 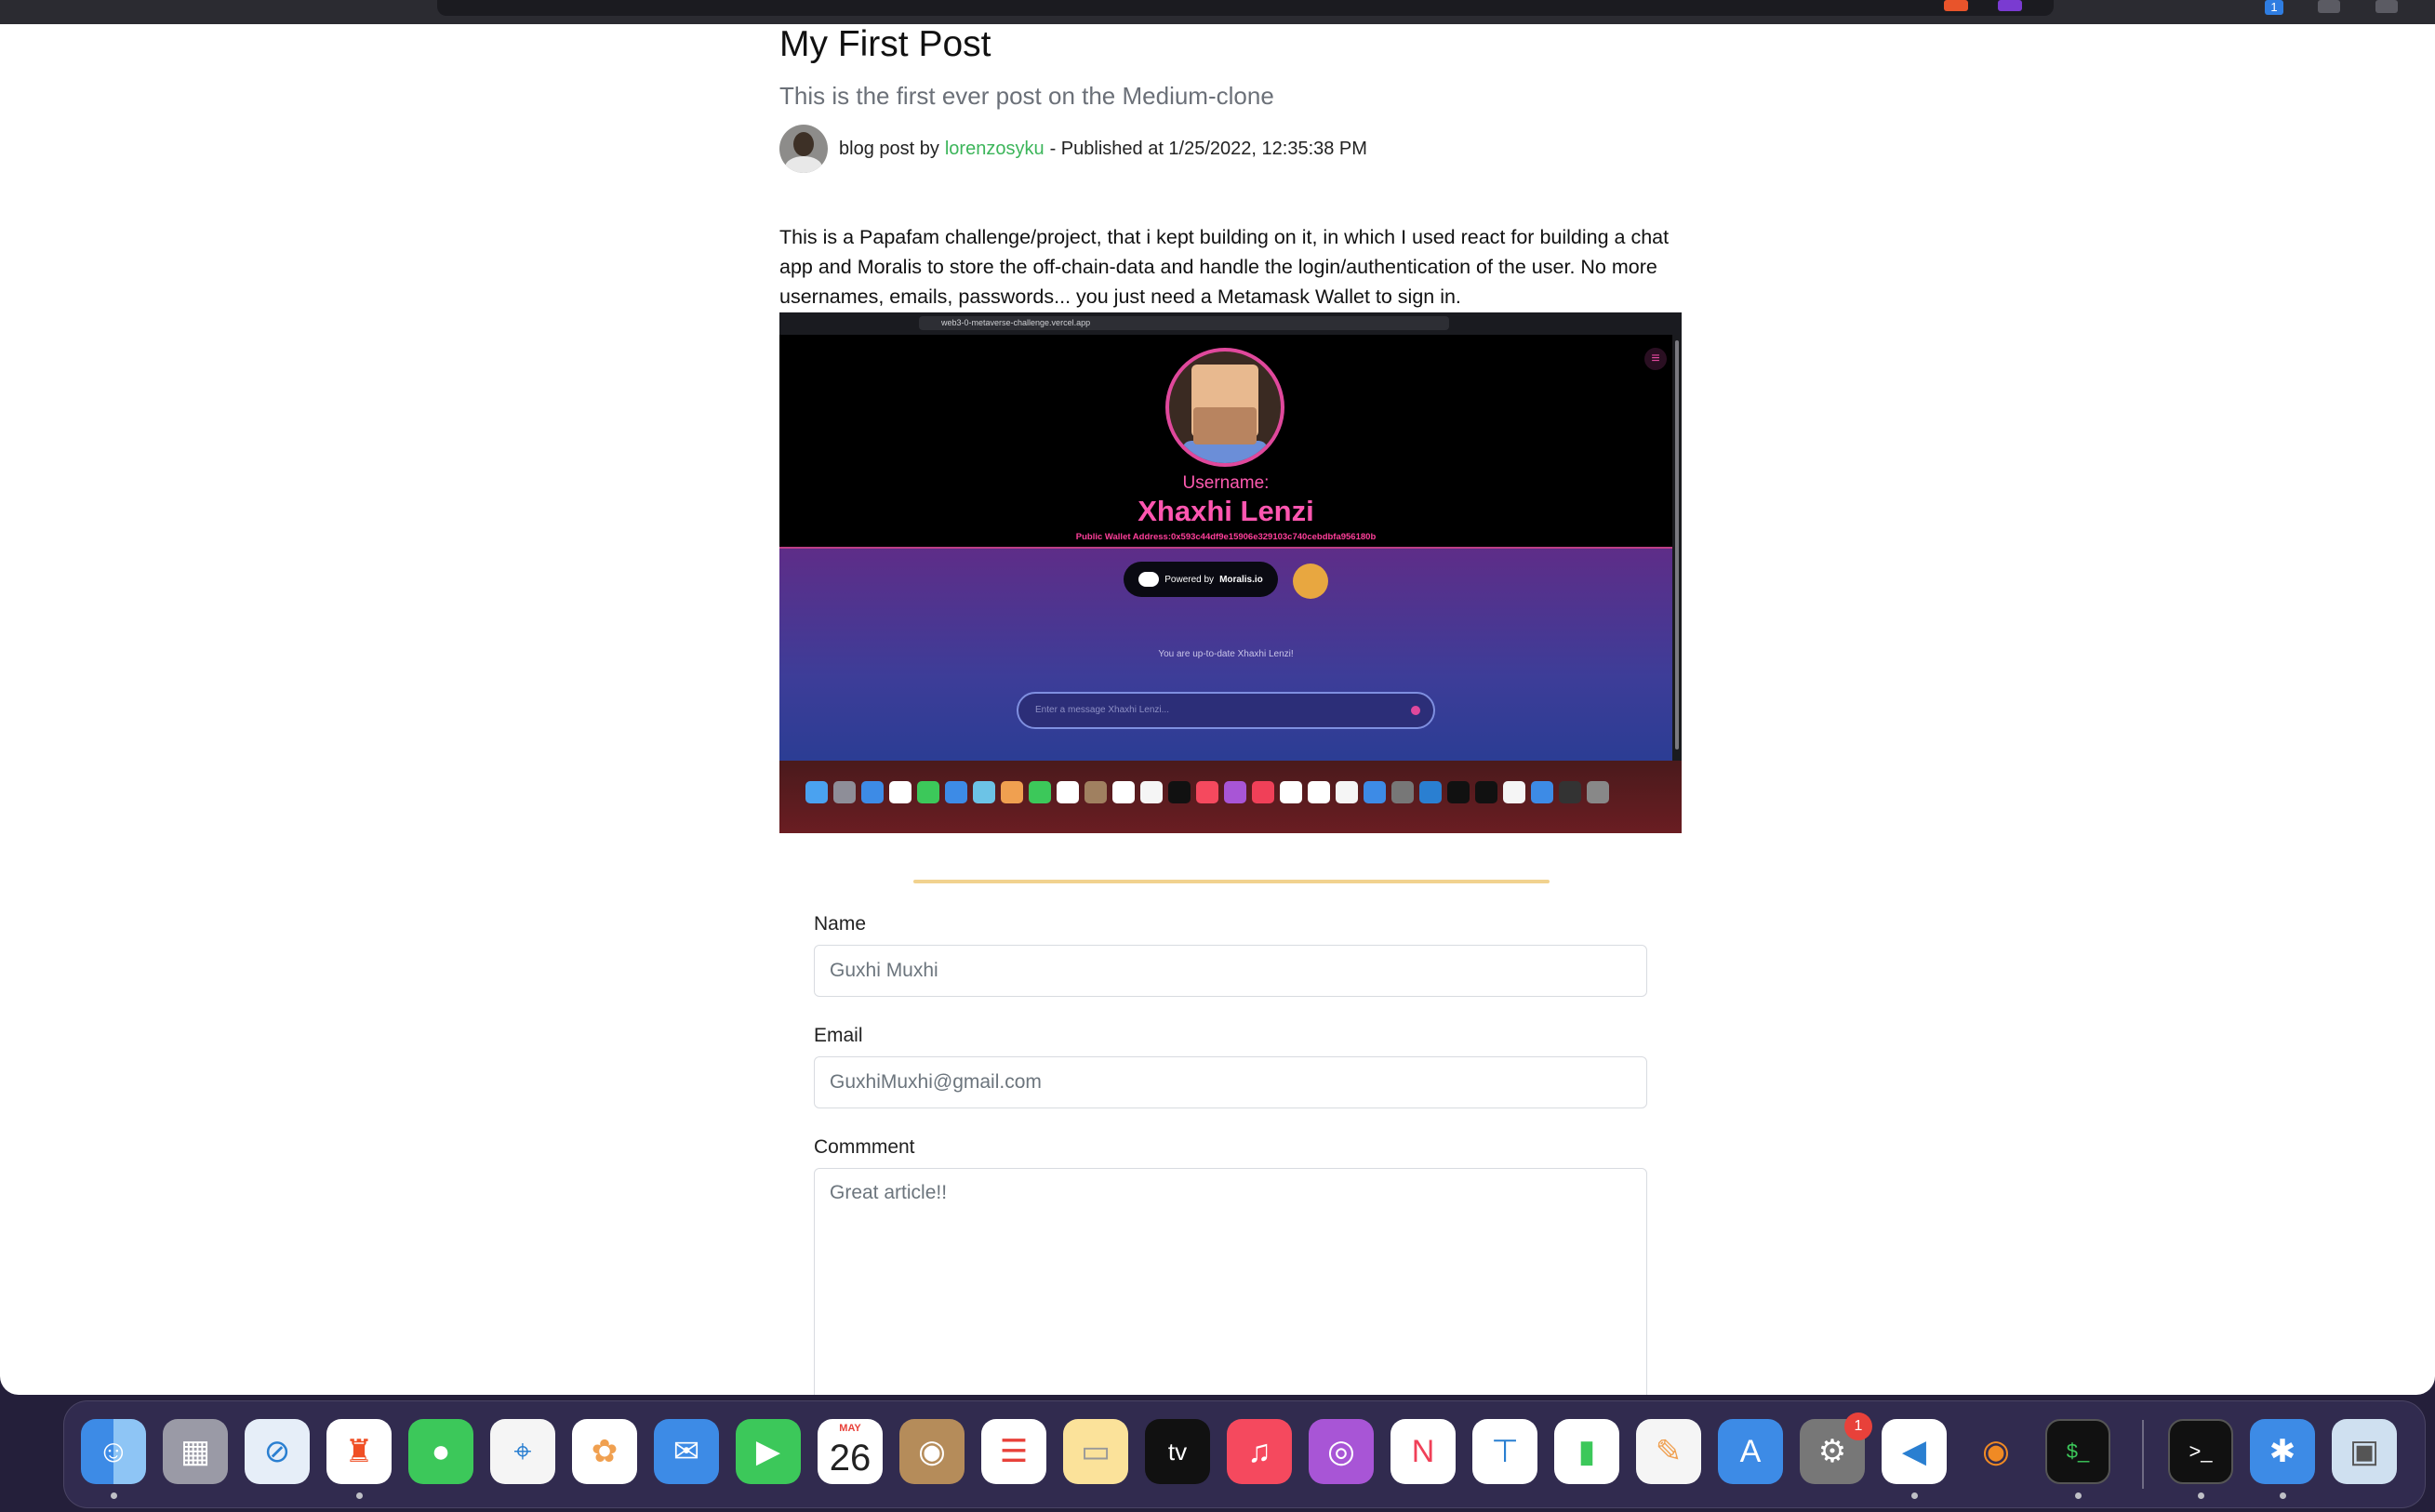 I want to click on email-placeholder: GuxhiMuxhi@gmail.com, so click(x=936, y=1082).